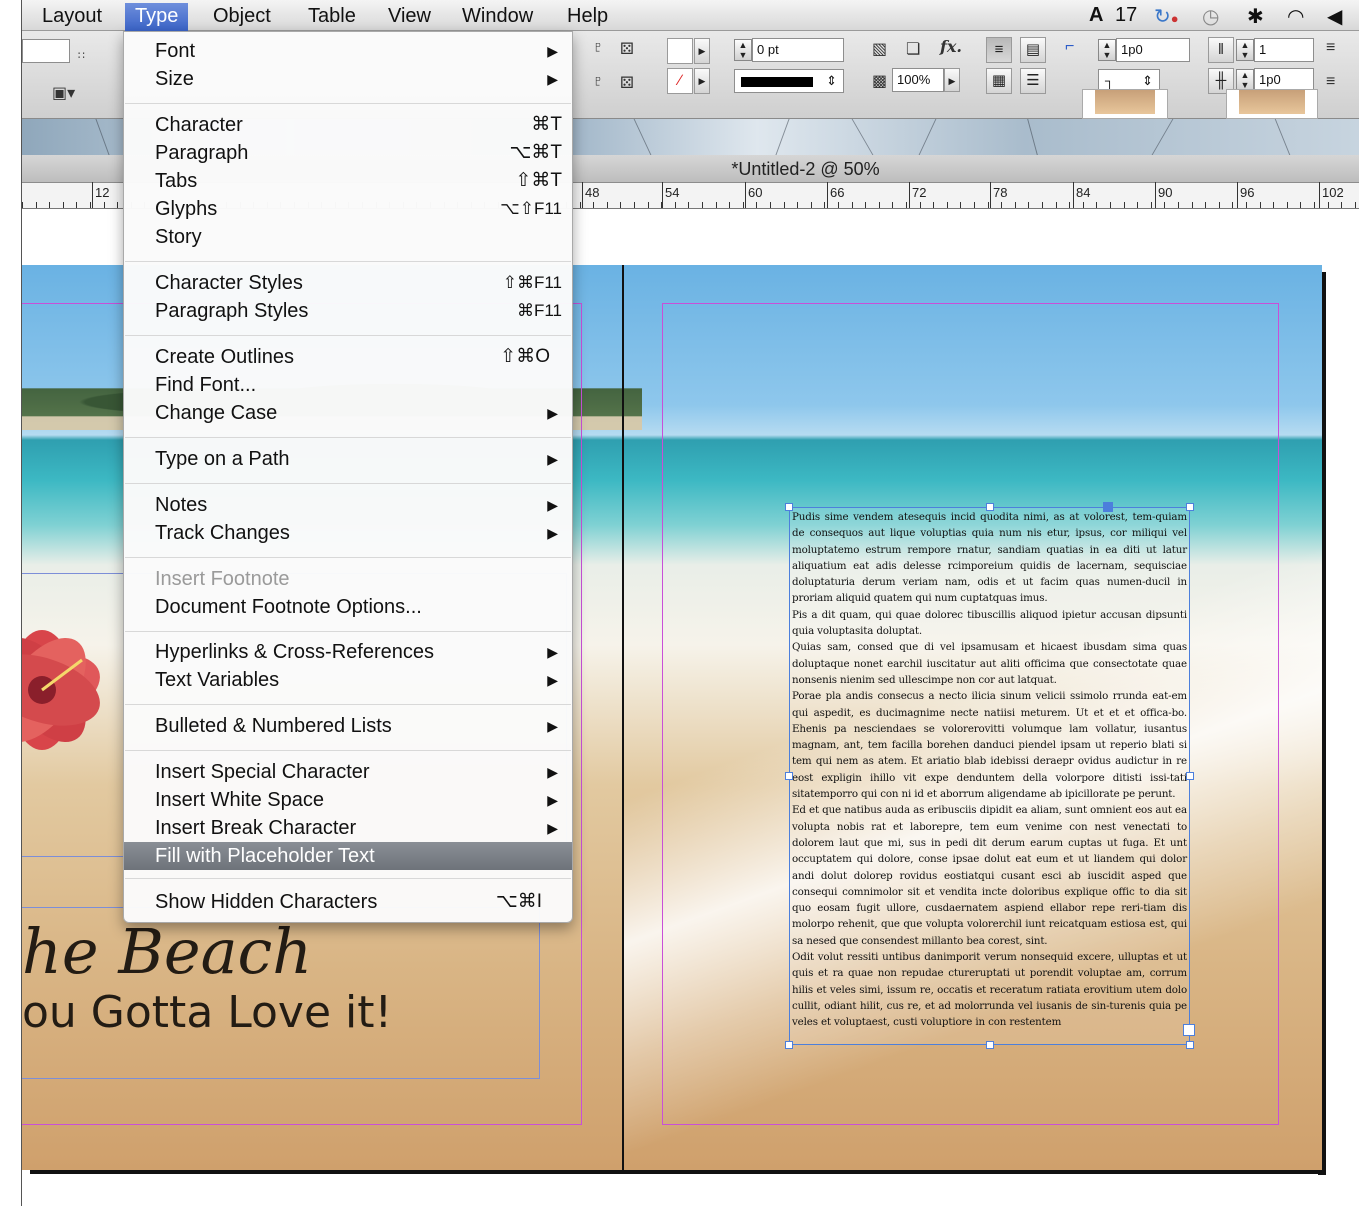 The width and height of the screenshot is (1359, 1206). I want to click on page-title: he Beach, so click(167, 951).